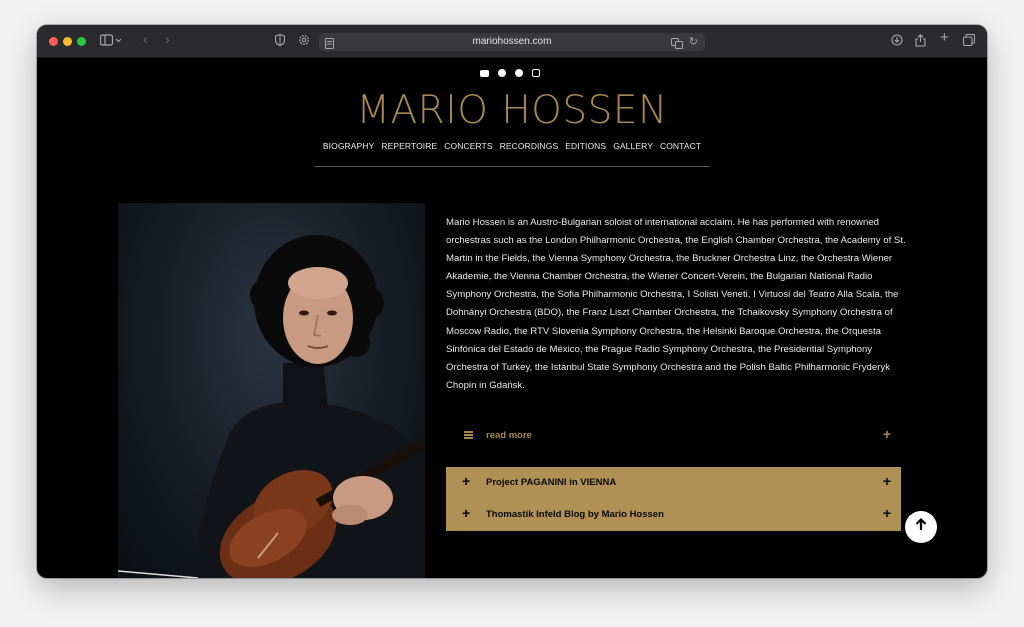 This screenshot has width=1024, height=627. Describe the element at coordinates (920, 42) in the screenshot. I see `share-icon` at that location.